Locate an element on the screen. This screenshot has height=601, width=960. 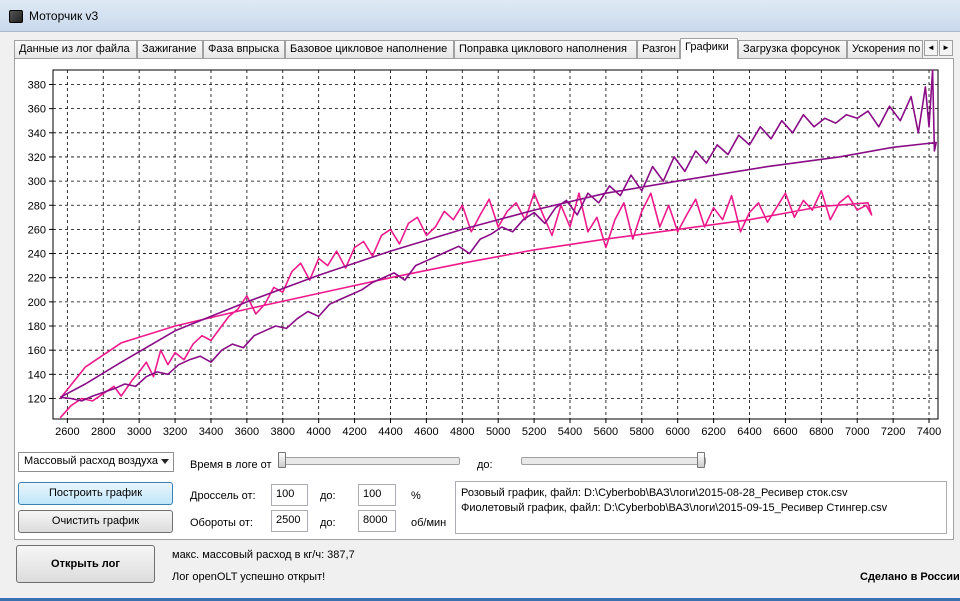
x-tick-label: 6400 is located at coordinates (749, 432).